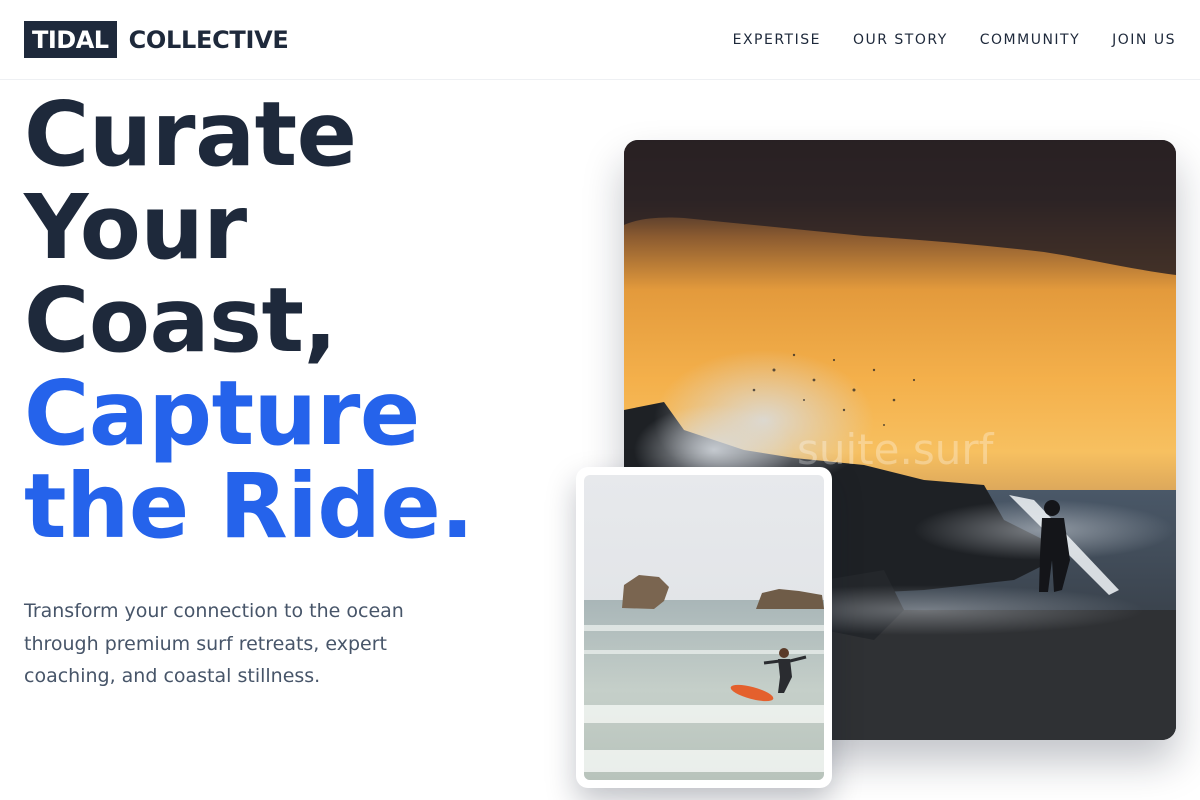 The width and height of the screenshot is (1200, 800). What do you see at coordinates (900, 40) in the screenshot?
I see `nav-link-our-story: OUR STORY` at bounding box center [900, 40].